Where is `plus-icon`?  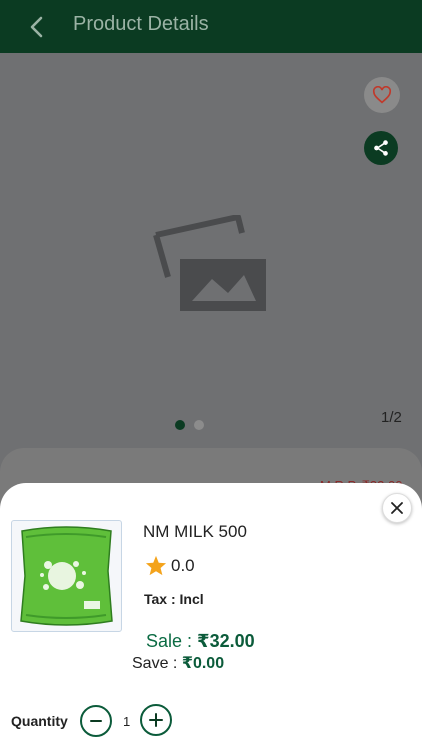
plus-icon is located at coordinates (156, 720).